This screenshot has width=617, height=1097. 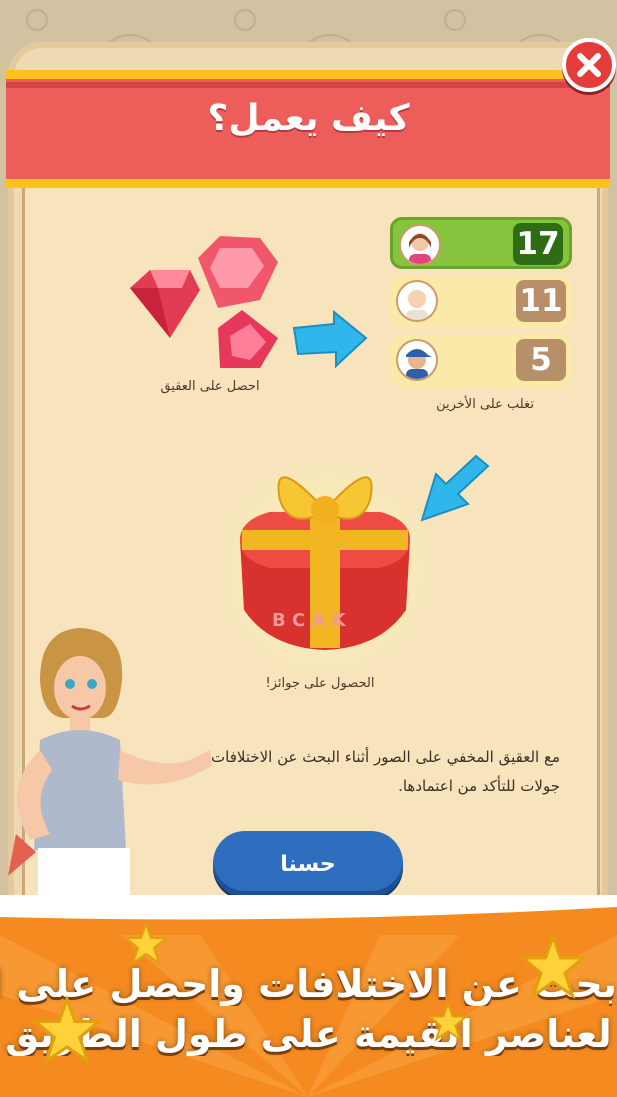 I want to click on ok-button: حسنا, so click(x=308, y=864).